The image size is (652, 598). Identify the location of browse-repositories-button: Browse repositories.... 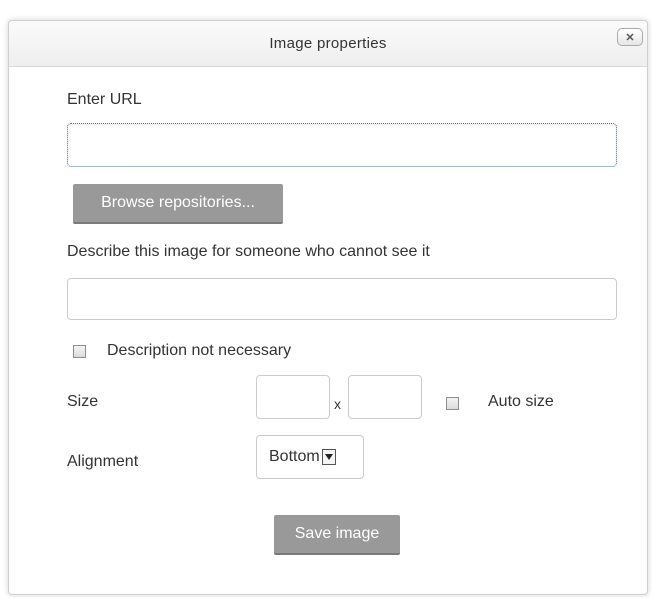
(178, 204).